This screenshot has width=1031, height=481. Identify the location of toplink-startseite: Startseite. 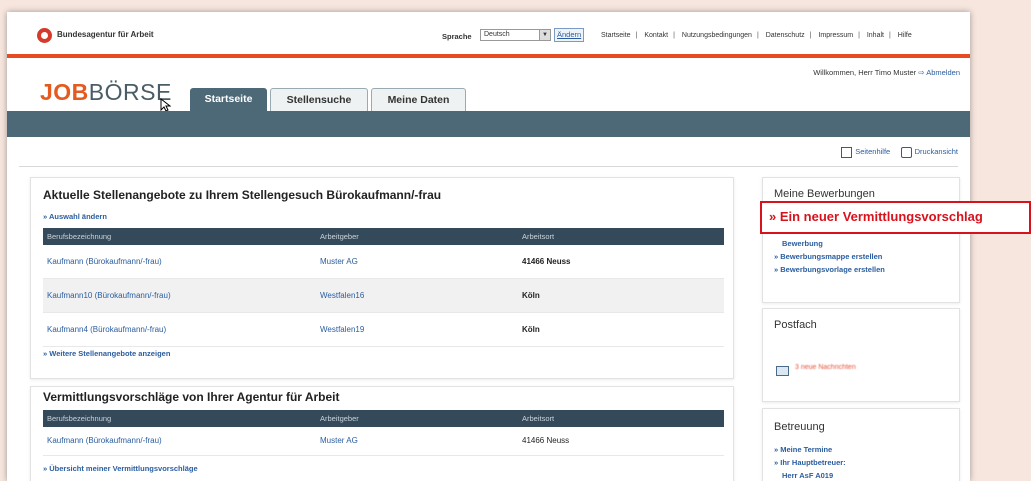
(616, 35).